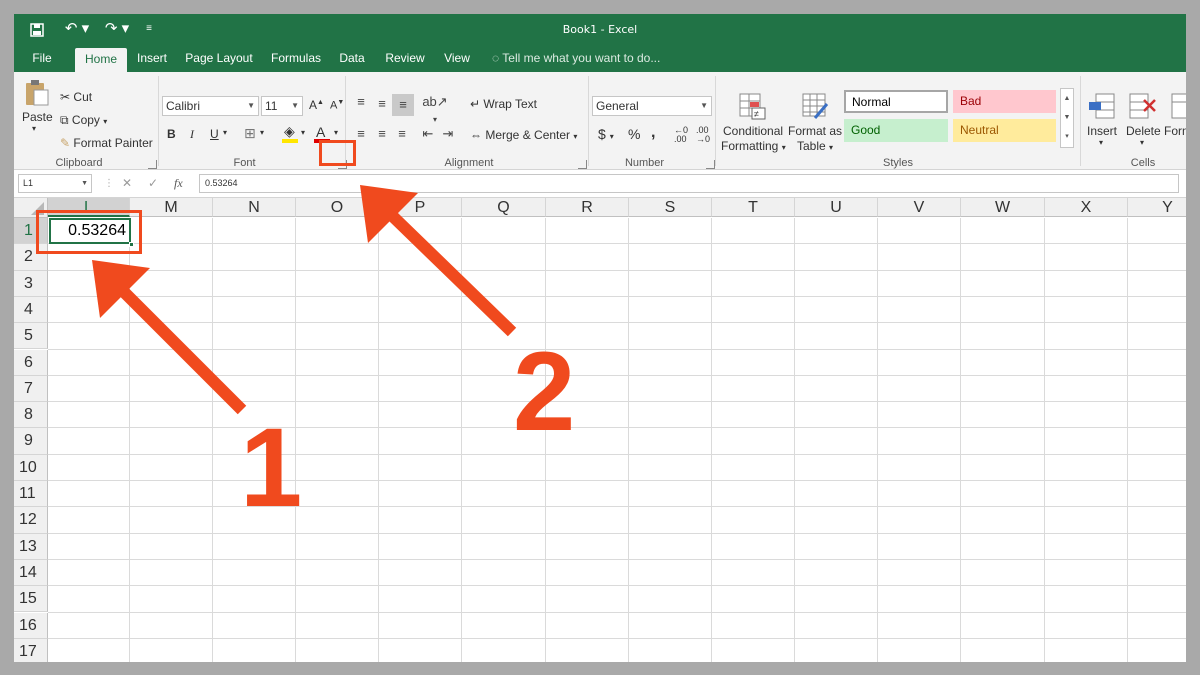 The height and width of the screenshot is (675, 1200). Describe the element at coordinates (271, 467) in the screenshot. I see `annotation-label-1: 1` at that location.